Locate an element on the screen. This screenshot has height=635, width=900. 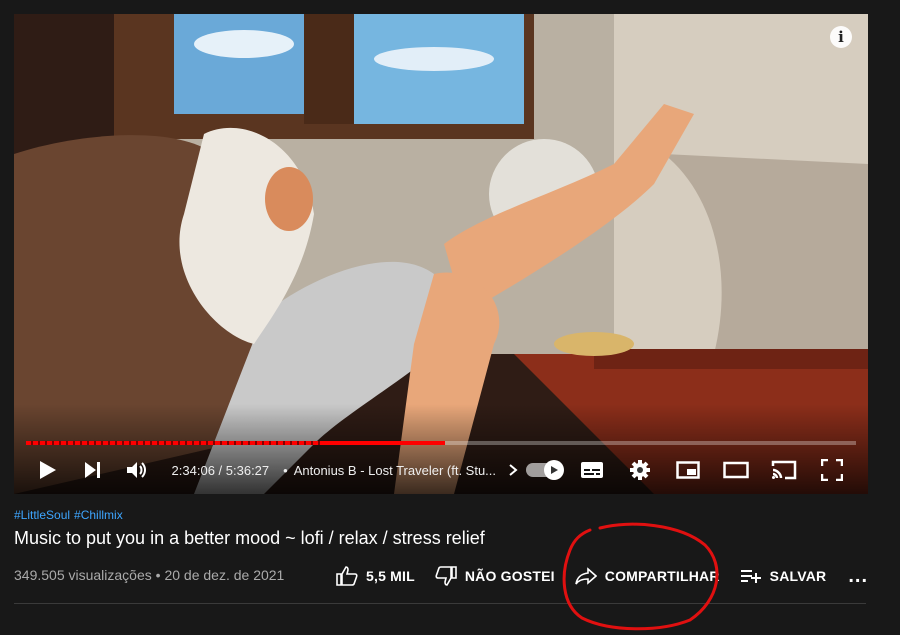
settings-icon is located at coordinates (640, 470).